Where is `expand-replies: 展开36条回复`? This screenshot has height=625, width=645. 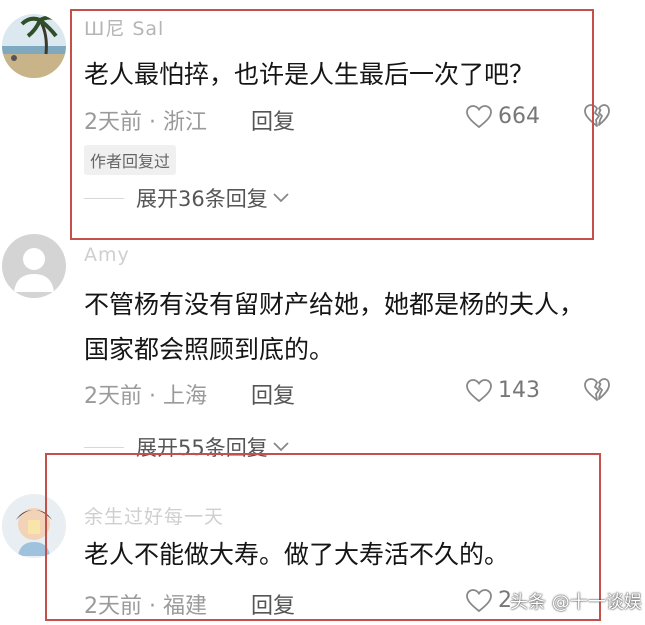
expand-replies: 展开36条回复 is located at coordinates (187, 198).